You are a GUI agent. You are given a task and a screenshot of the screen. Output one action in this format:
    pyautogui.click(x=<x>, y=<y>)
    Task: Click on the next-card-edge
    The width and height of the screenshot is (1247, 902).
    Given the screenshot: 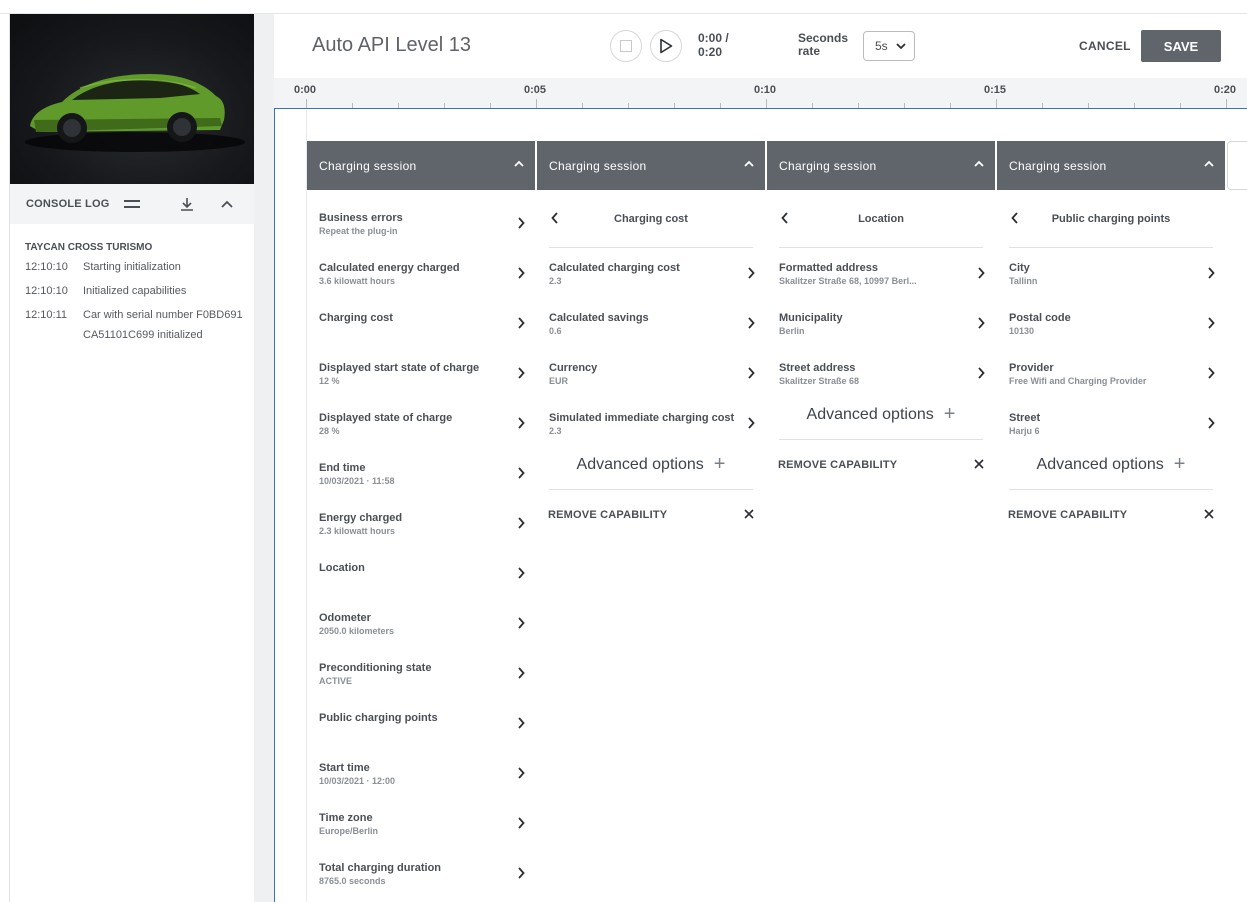 What is the action you would take?
    pyautogui.click(x=1237, y=165)
    